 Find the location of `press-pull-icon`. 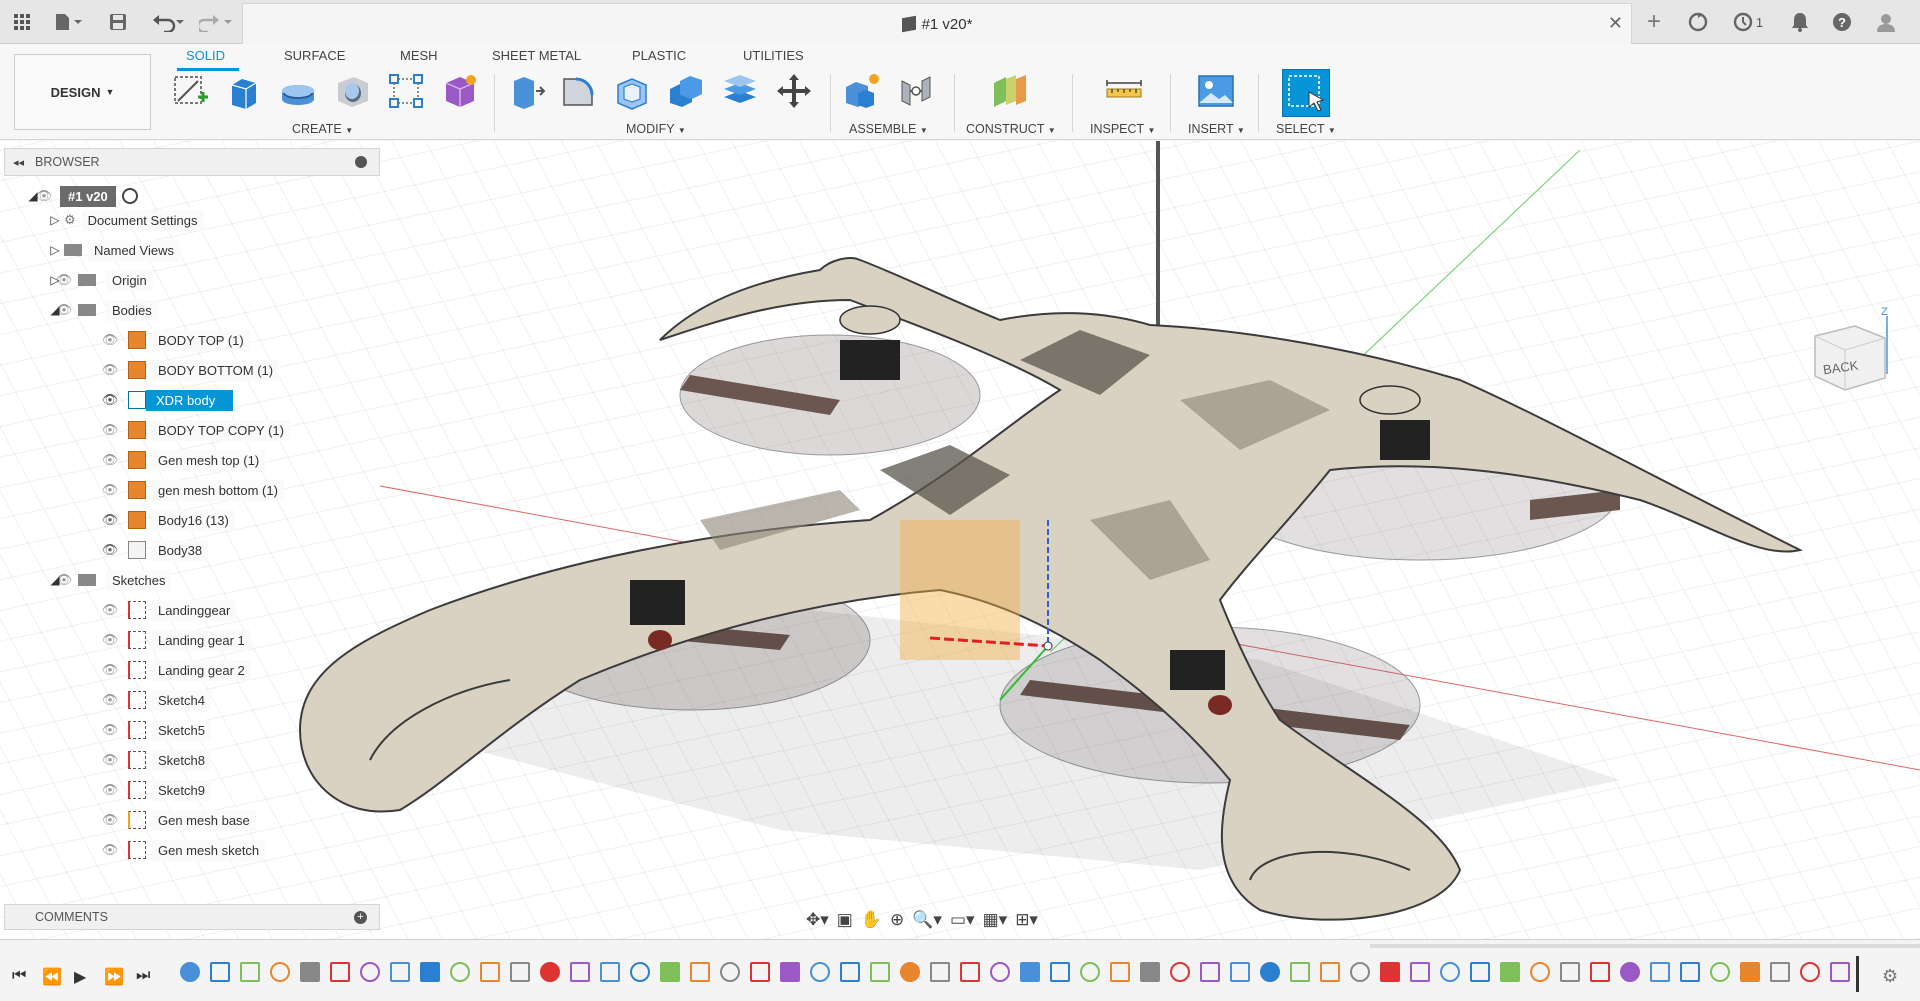

press-pull-icon is located at coordinates (526, 91).